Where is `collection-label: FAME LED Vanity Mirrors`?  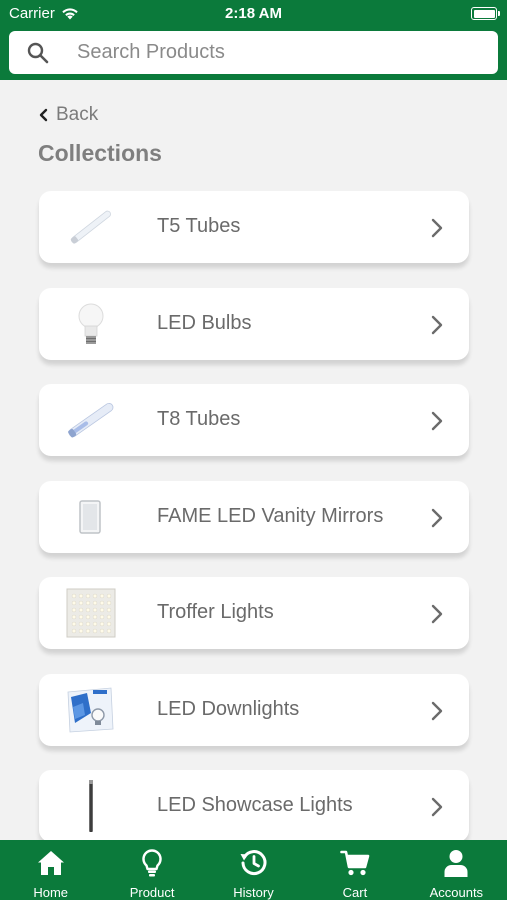
collection-label: FAME LED Vanity Mirrors is located at coordinates (270, 515).